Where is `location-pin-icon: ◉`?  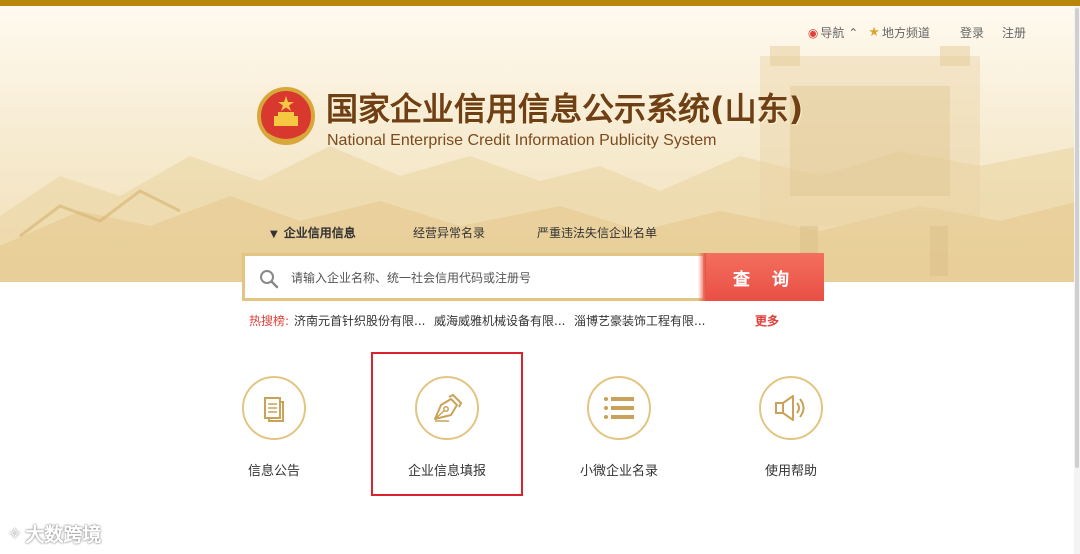 location-pin-icon: ◉ is located at coordinates (813, 32).